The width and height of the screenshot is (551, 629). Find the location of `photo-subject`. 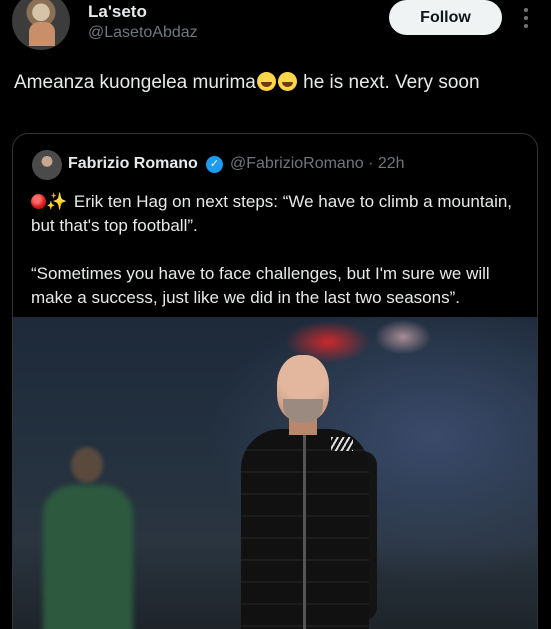

photo-subject is located at coordinates (311, 492).